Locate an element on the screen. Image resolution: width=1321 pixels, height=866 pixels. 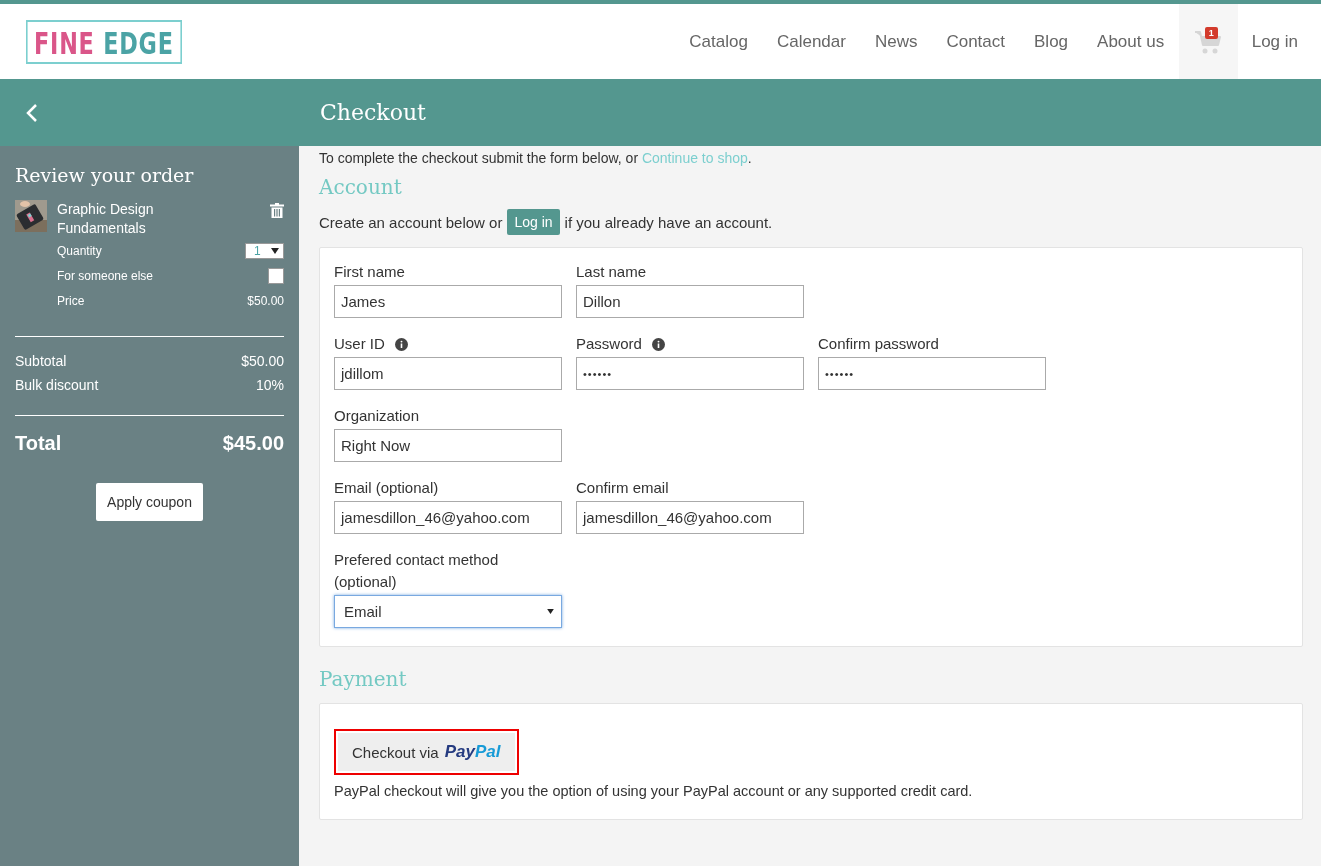
checkbox is located at coordinates (276, 275).